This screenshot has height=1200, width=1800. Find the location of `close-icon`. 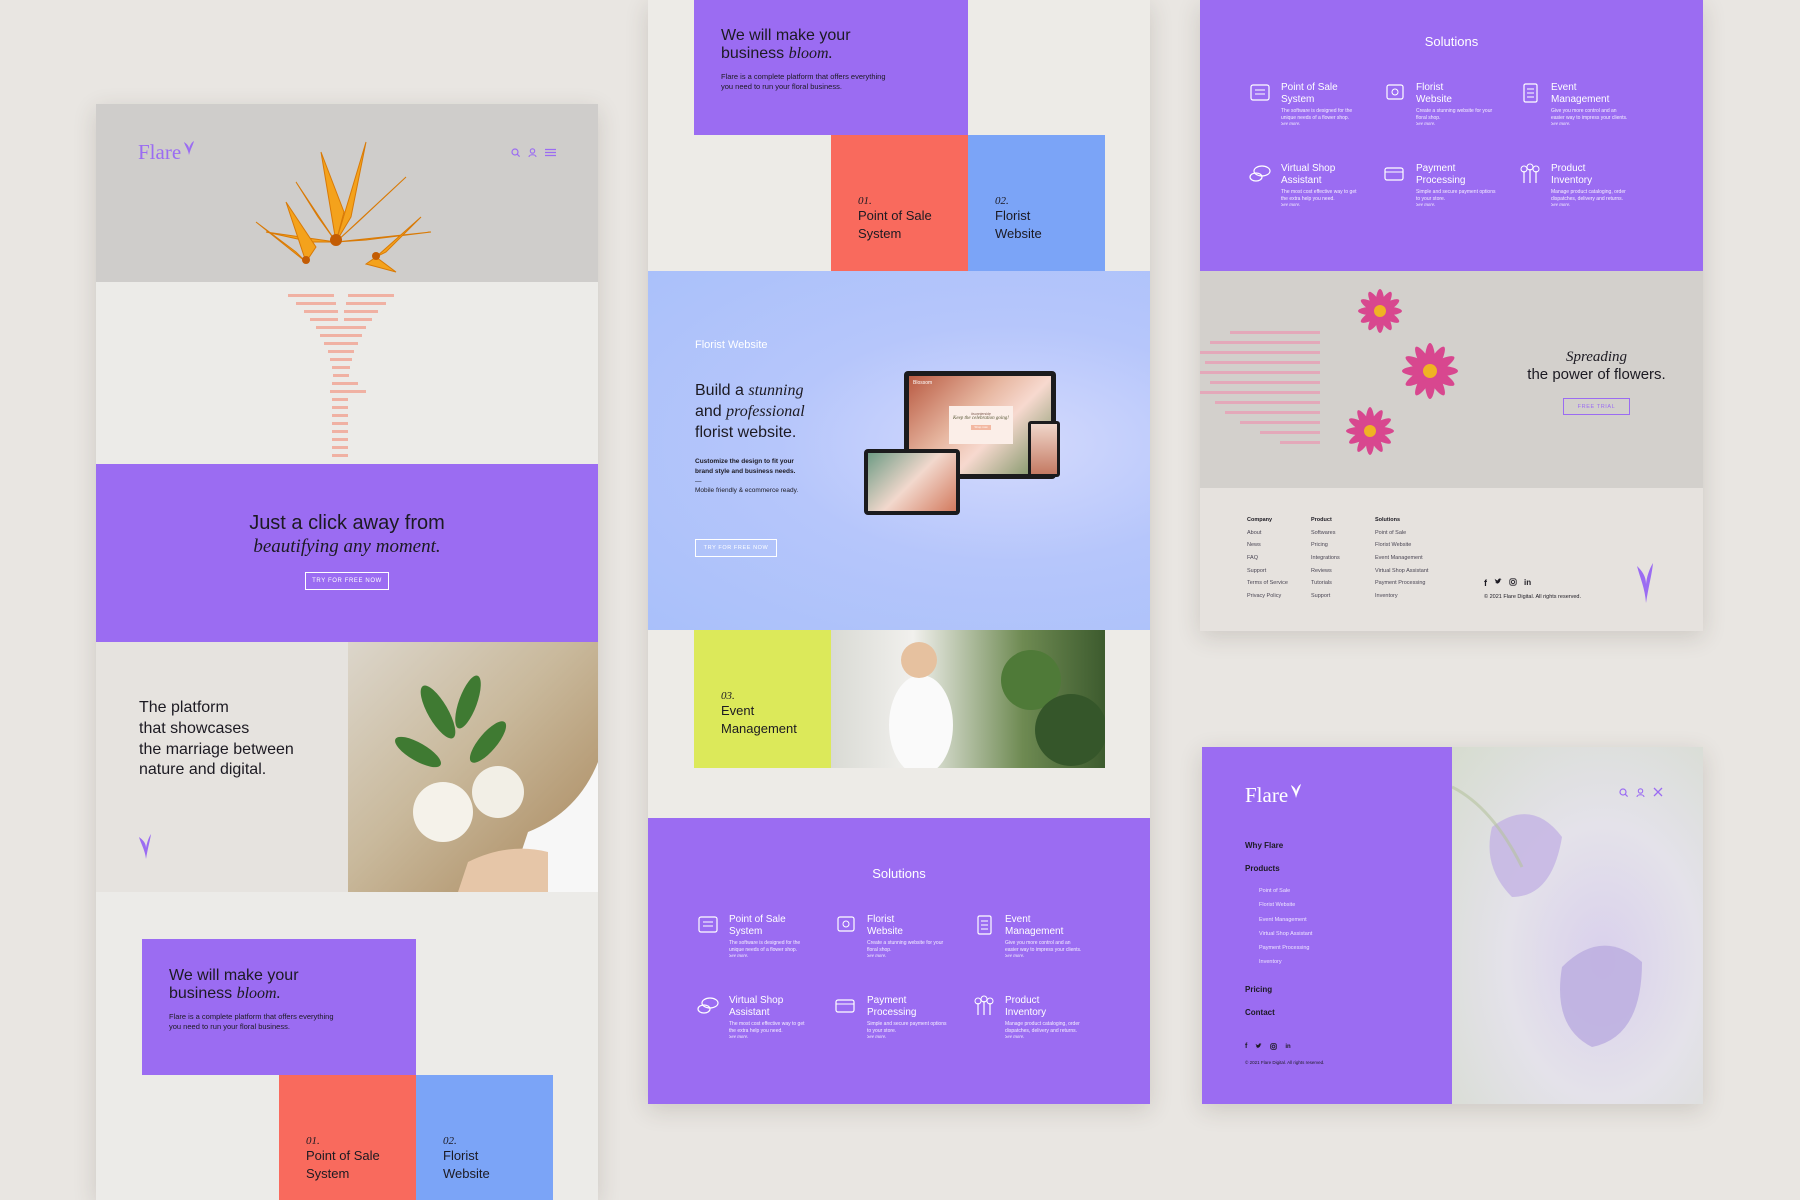

close-icon is located at coordinates (1658, 792).